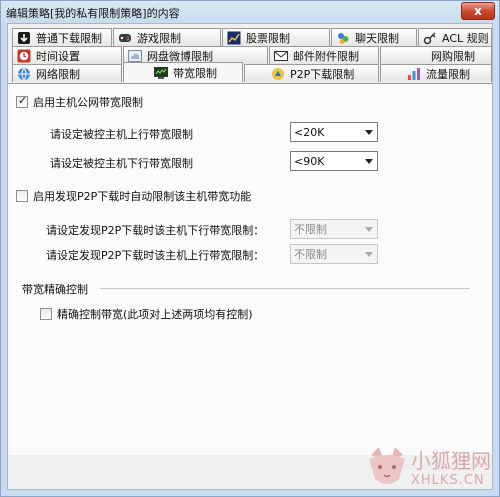  Describe the element at coordinates (322, 74) in the screenshot. I see `tab-label: P2P下载限制` at that location.